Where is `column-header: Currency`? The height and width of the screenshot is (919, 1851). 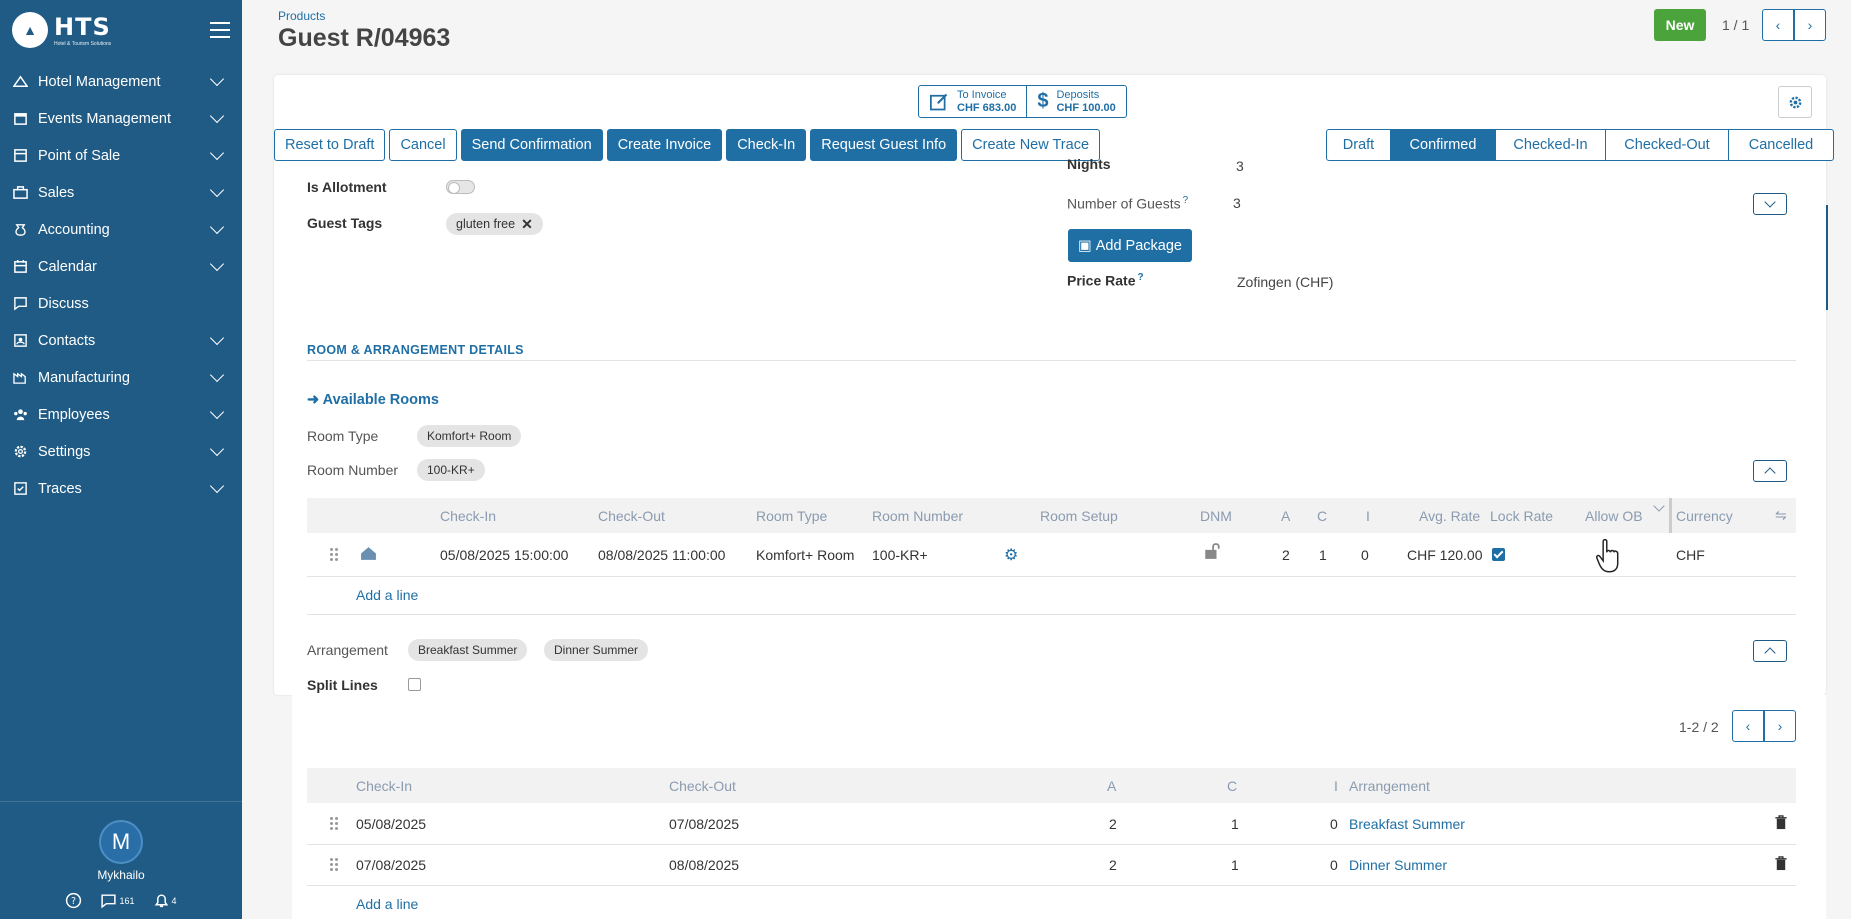 column-header: Currency is located at coordinates (1704, 516).